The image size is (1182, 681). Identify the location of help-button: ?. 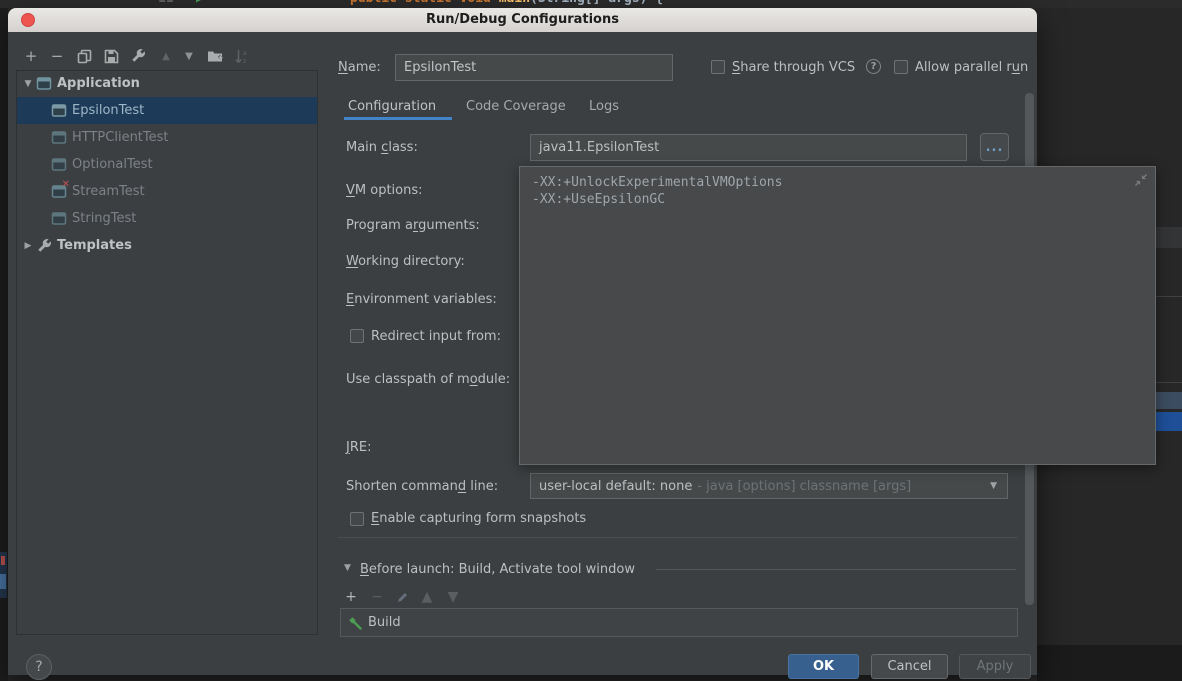
(39, 667).